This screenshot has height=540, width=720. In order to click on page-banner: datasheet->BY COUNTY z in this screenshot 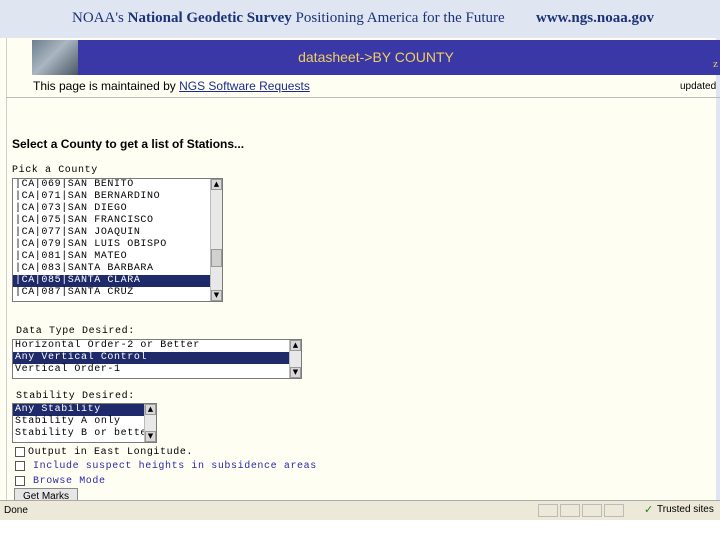, I will do `click(376, 57)`.